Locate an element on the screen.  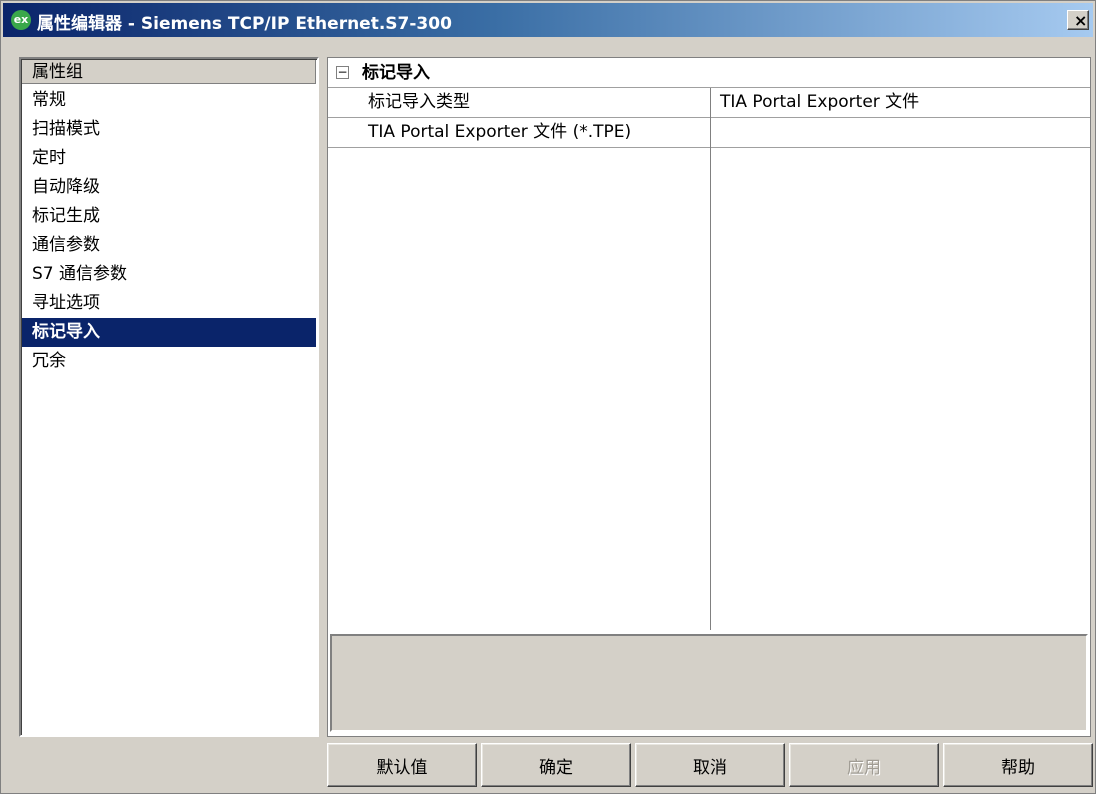
sidebar-item-scan-mode: 扫描模式 is located at coordinates (169, 129).